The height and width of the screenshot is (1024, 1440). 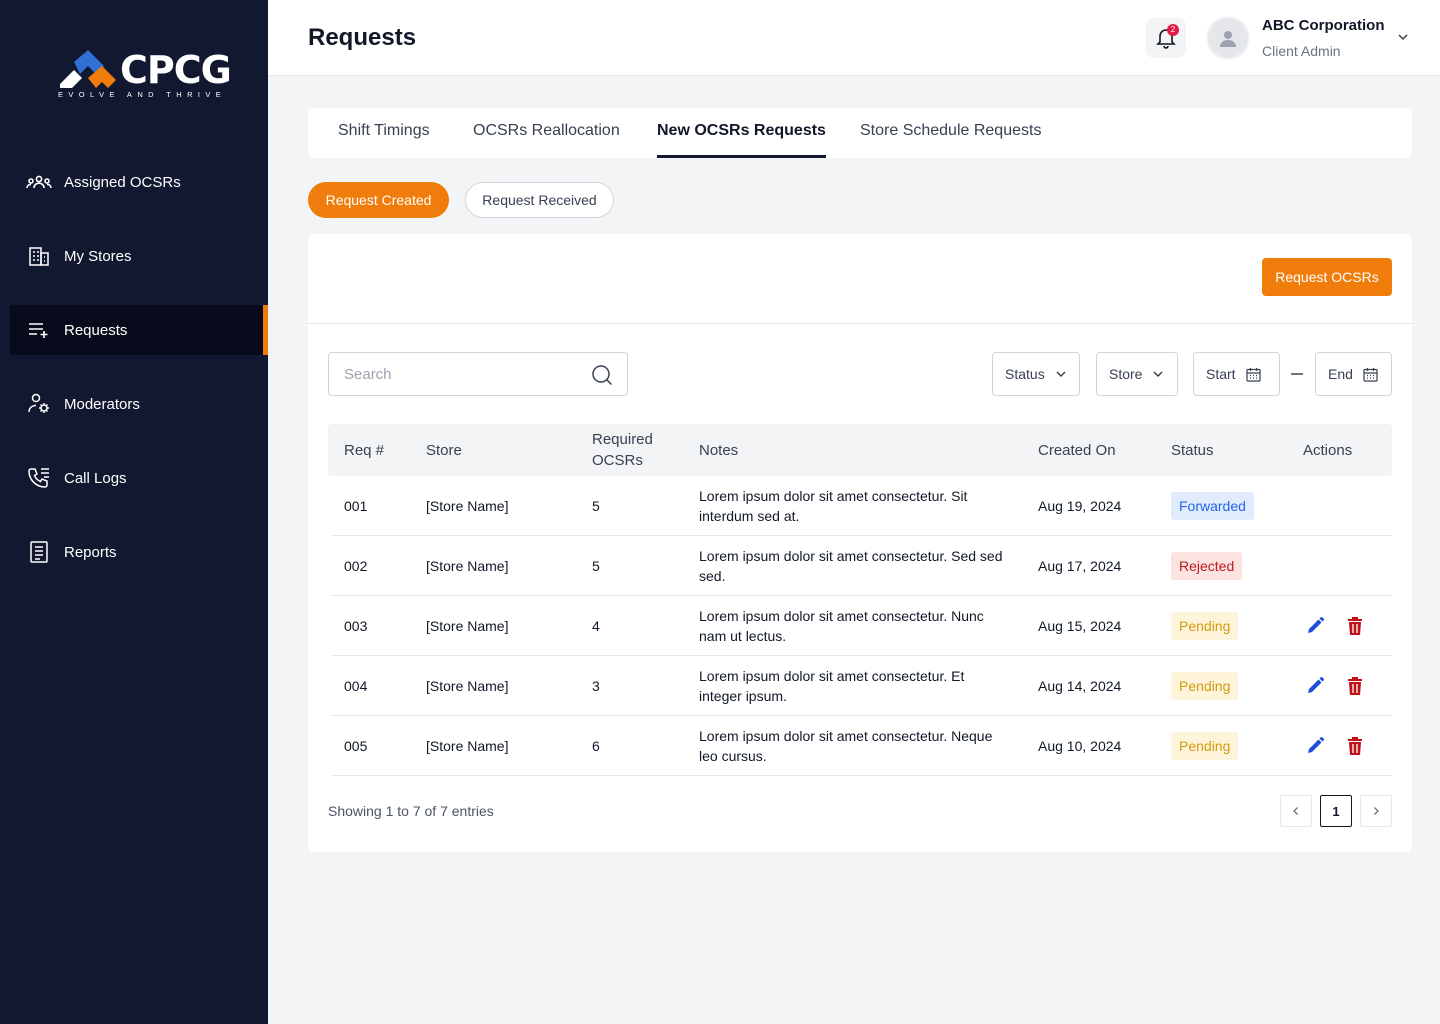 I want to click on brand-logo: CPCG EVOLVE AND THRIVE, so click(x=145, y=76).